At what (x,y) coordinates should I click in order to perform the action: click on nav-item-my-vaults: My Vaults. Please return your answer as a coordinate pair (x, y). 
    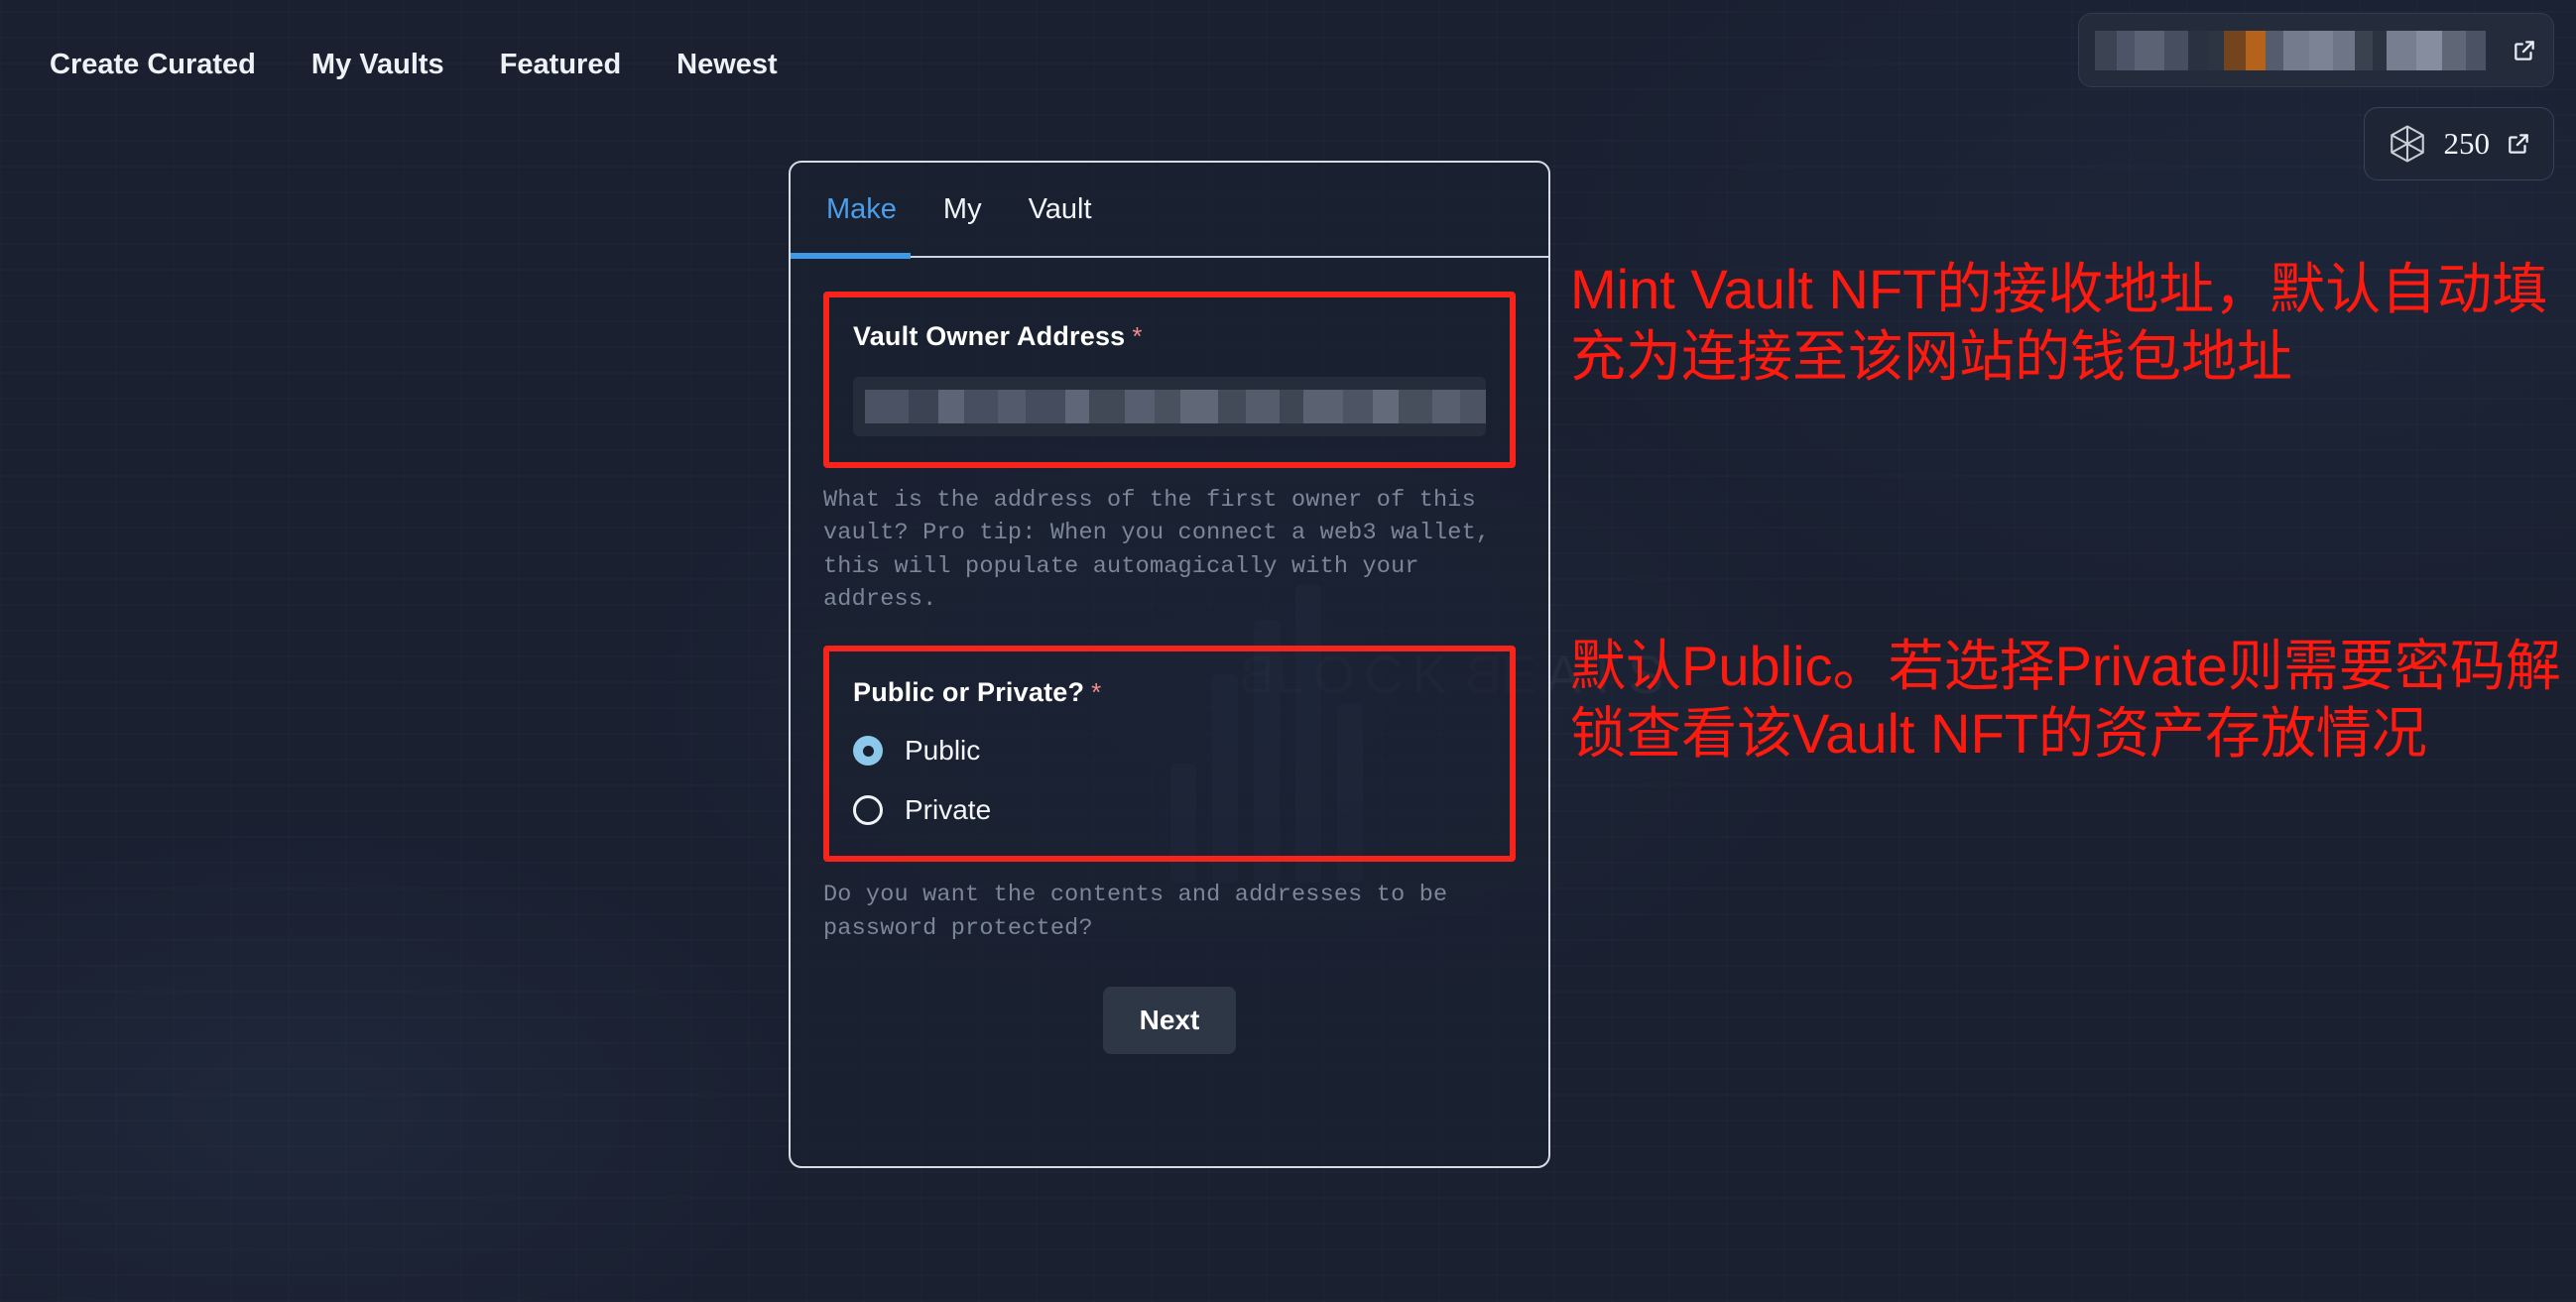
    Looking at the image, I should click on (378, 65).